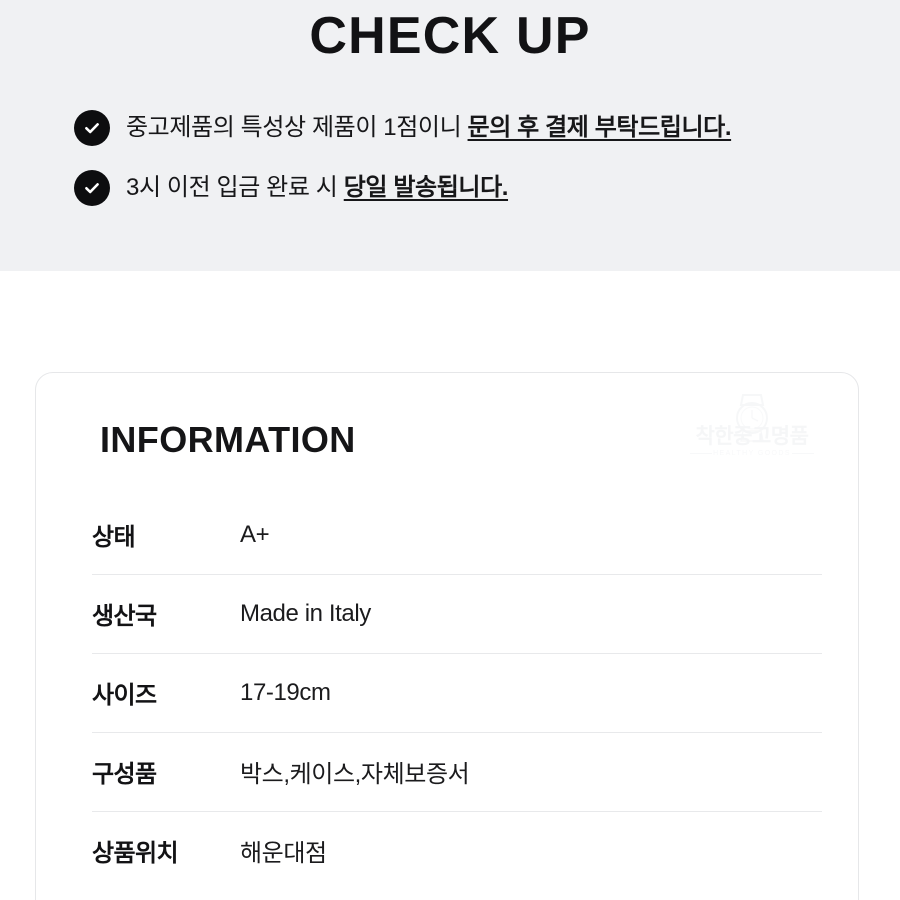 This screenshot has height=900, width=900. I want to click on checkup-item: 중고제품의 특성상 제품이 1점이니 문의 후 결제 부탁드립니다., so click(474, 128).